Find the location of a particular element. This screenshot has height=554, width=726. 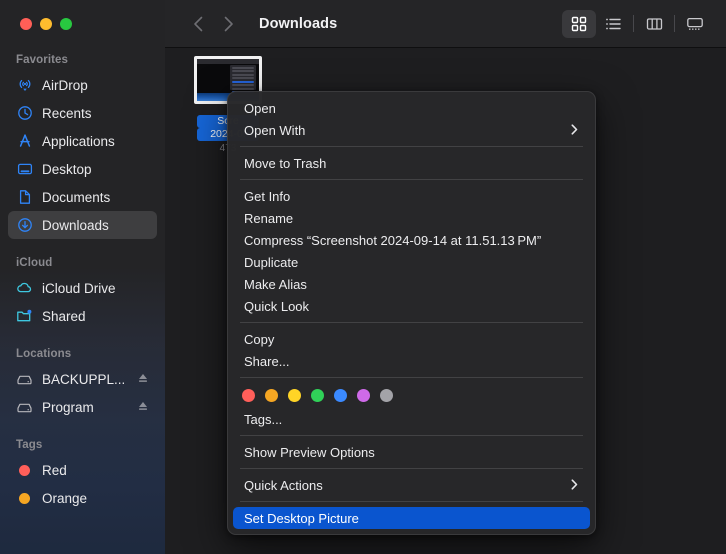

sidebar-item-orange: Orange is located at coordinates (82, 498).